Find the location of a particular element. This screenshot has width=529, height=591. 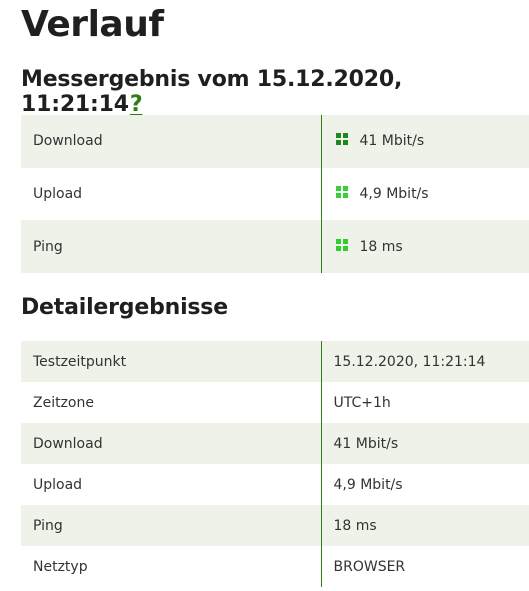

help-link: ? is located at coordinates (137, 104).